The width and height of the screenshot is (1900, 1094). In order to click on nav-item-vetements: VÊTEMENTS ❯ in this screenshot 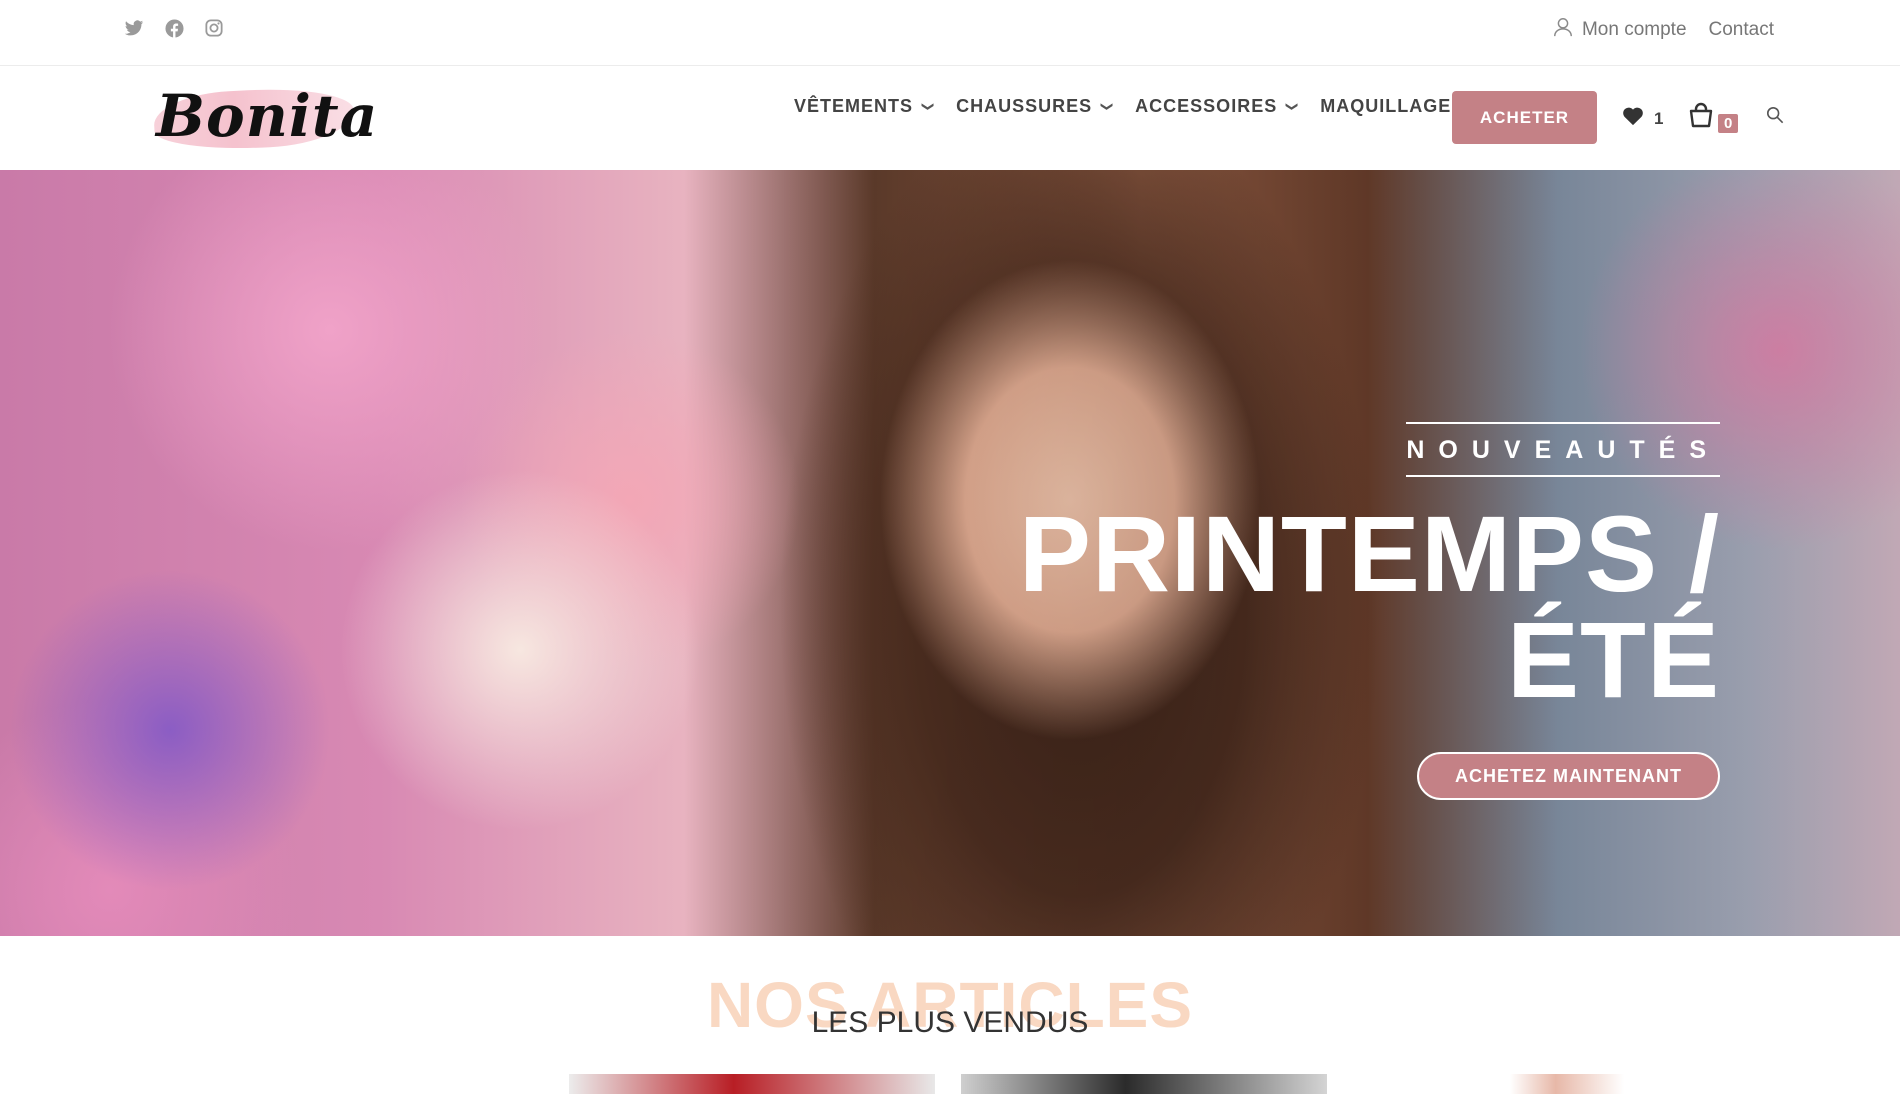, I will do `click(865, 106)`.